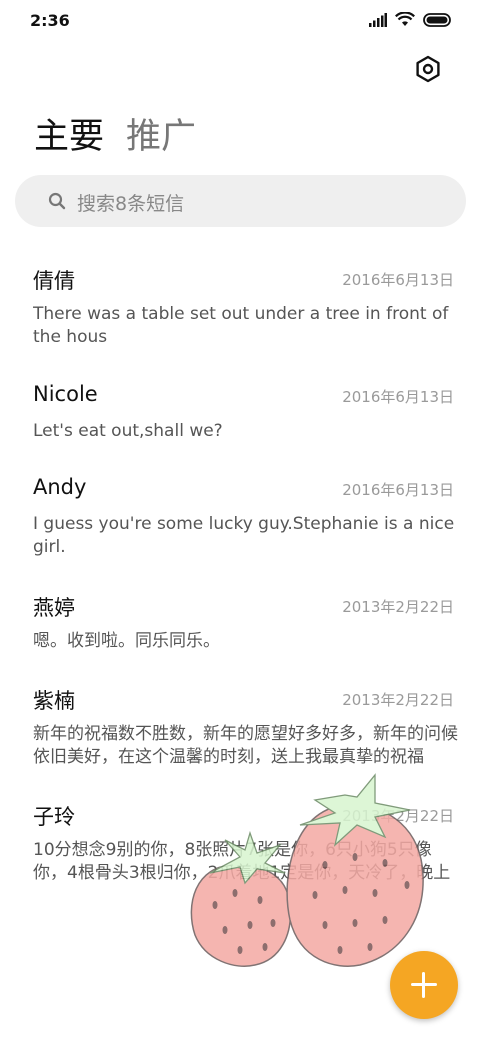  Describe the element at coordinates (240, 20) in the screenshot. I see `status-bar: 2:36` at that location.